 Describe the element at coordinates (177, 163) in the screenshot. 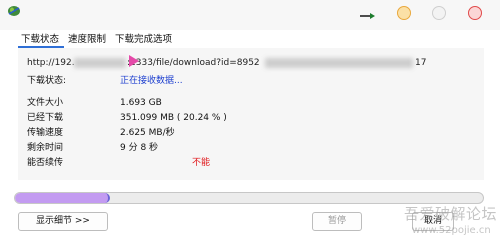

I see `info-row-resume: 能否续传 不能` at that location.